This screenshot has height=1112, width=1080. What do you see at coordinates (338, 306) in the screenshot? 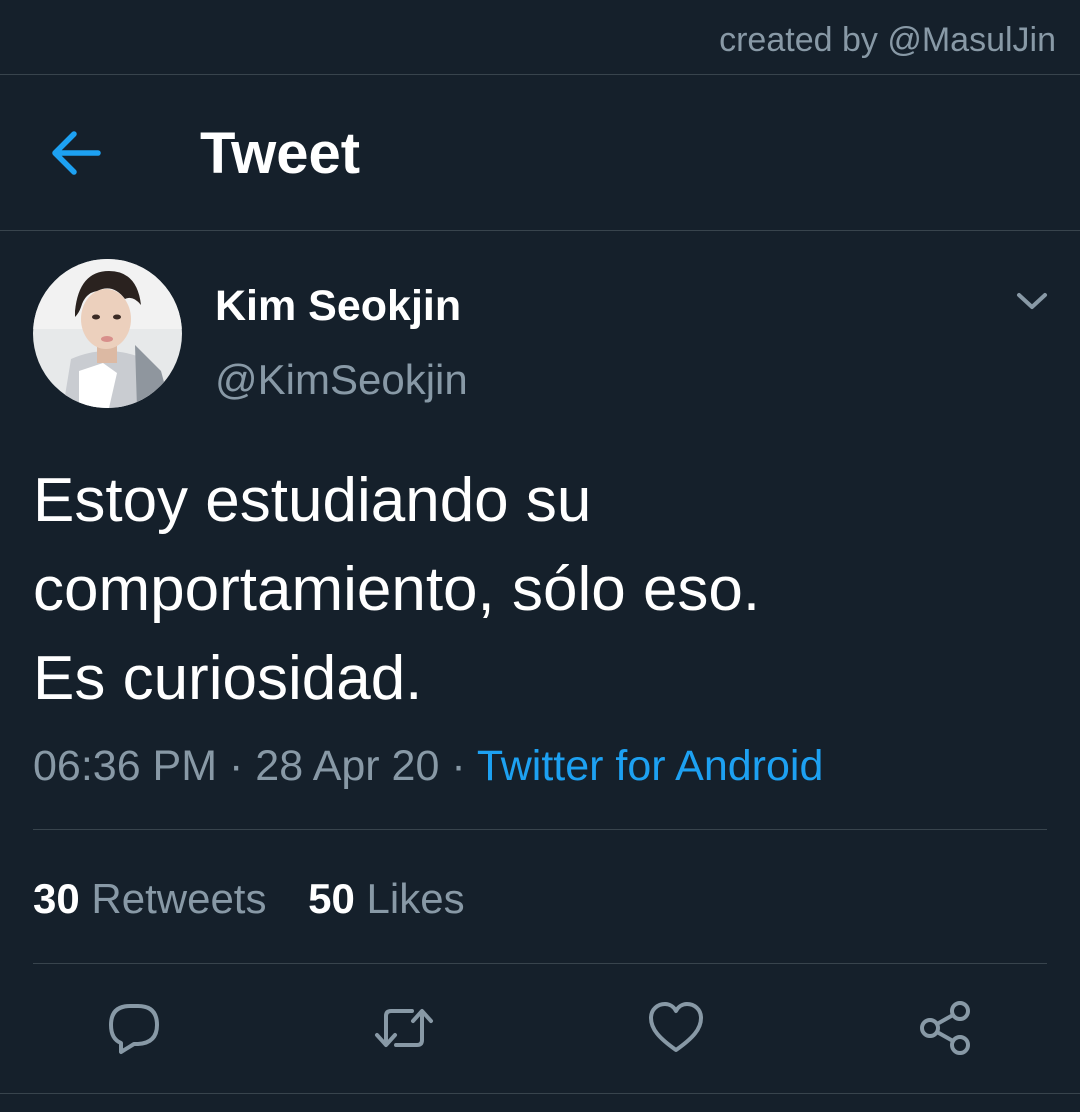
I see `author-name: Kim Seokjin` at bounding box center [338, 306].